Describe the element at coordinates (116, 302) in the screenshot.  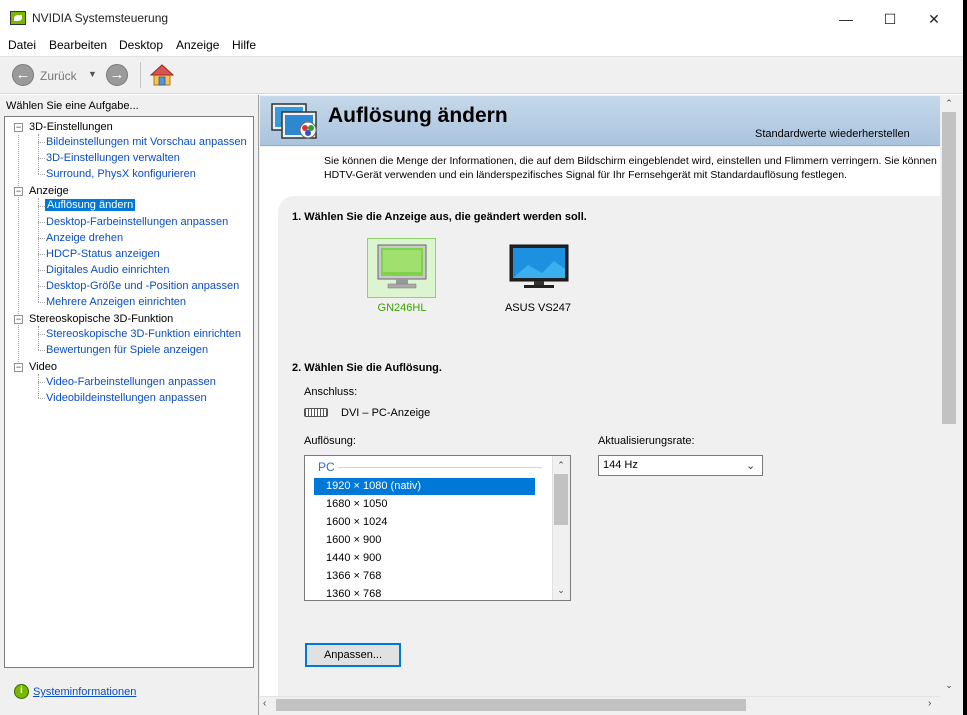
I see `tree-item-mehrere-anzeigen: Mehrere Anzeigen einrichten` at that location.